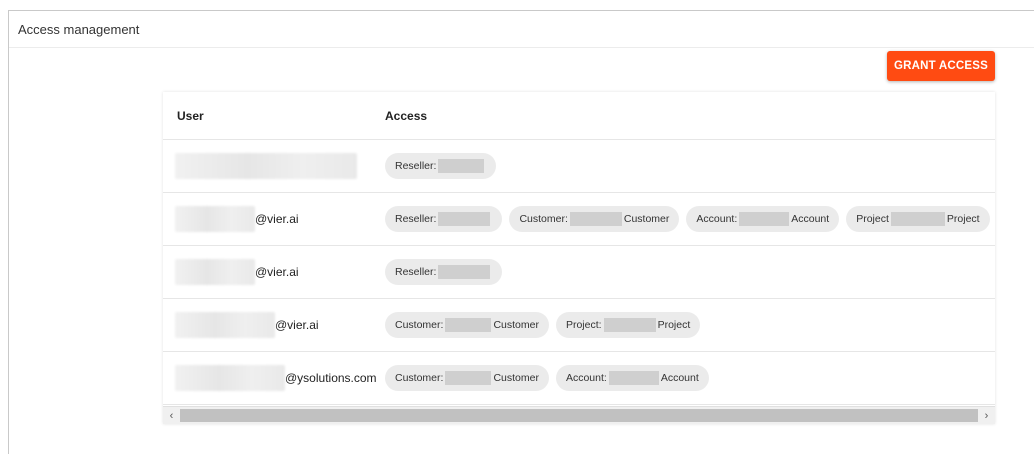 This screenshot has width=1034, height=454. What do you see at coordinates (986, 415) in the screenshot?
I see `scroll-right-icon: ›` at bounding box center [986, 415].